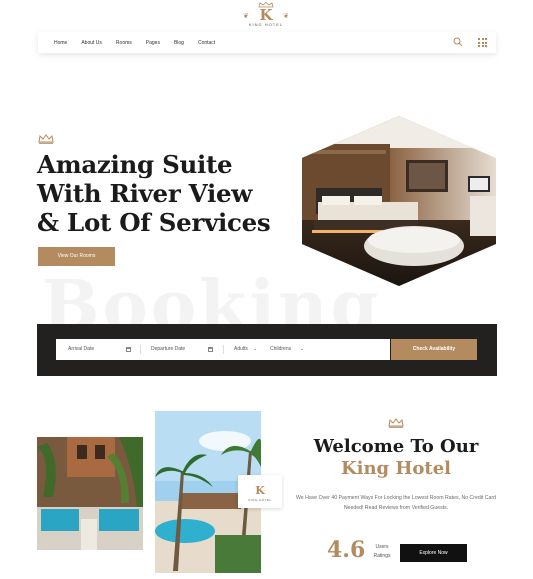 The image size is (533, 579). I want to click on nav-pages: Pages, so click(153, 43).